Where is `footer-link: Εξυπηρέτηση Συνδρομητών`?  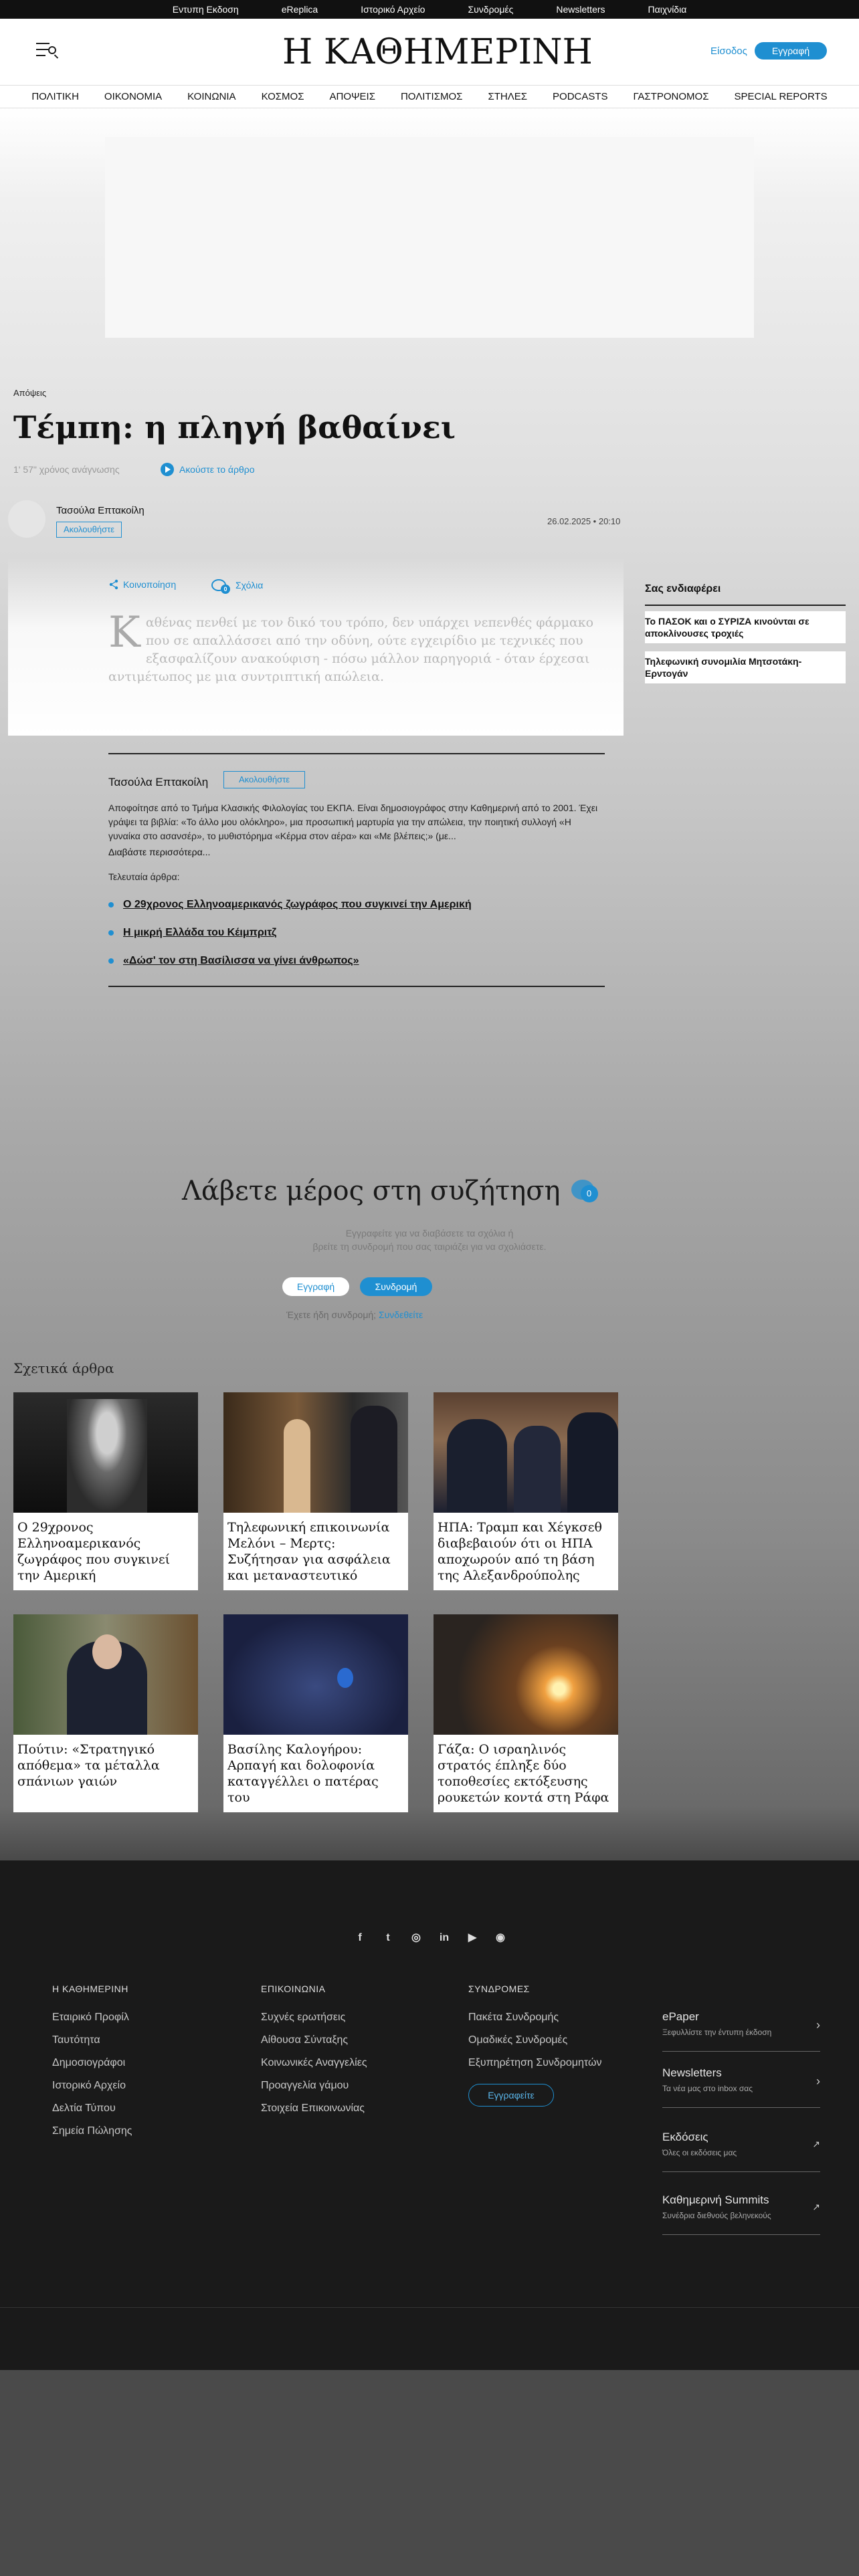 footer-link: Εξυπηρέτηση Συνδρομητών is located at coordinates (534, 2063).